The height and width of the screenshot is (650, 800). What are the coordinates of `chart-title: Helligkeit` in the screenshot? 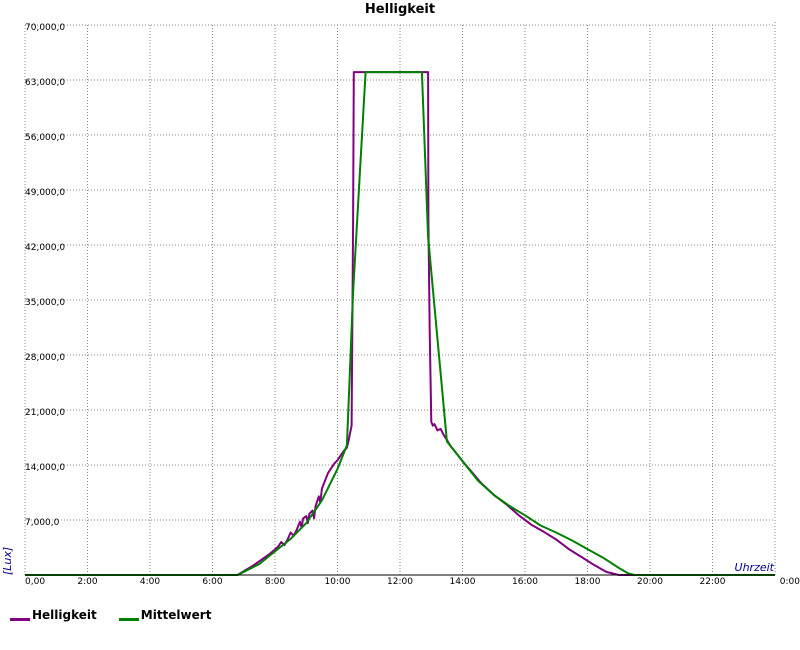 It's located at (400, 9).